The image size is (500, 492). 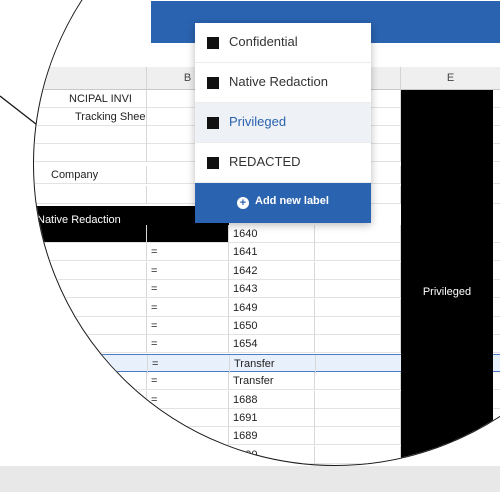 I want to click on privileged-label: Privileged, so click(x=447, y=292).